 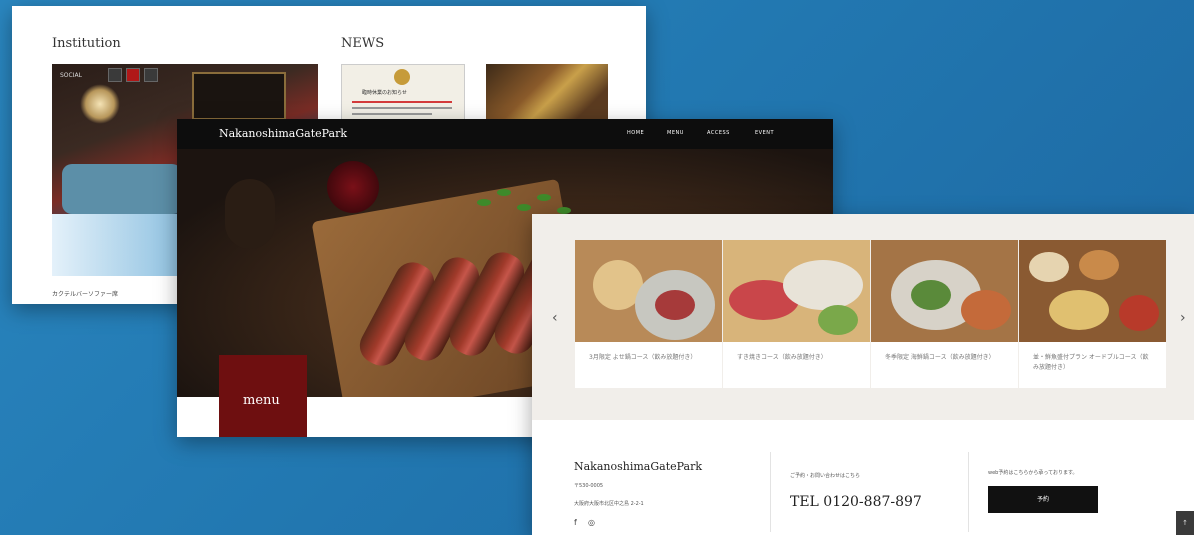 What do you see at coordinates (825, 476) in the screenshot?
I see `tel-note: ご予約・お問い合わせはこちら` at bounding box center [825, 476].